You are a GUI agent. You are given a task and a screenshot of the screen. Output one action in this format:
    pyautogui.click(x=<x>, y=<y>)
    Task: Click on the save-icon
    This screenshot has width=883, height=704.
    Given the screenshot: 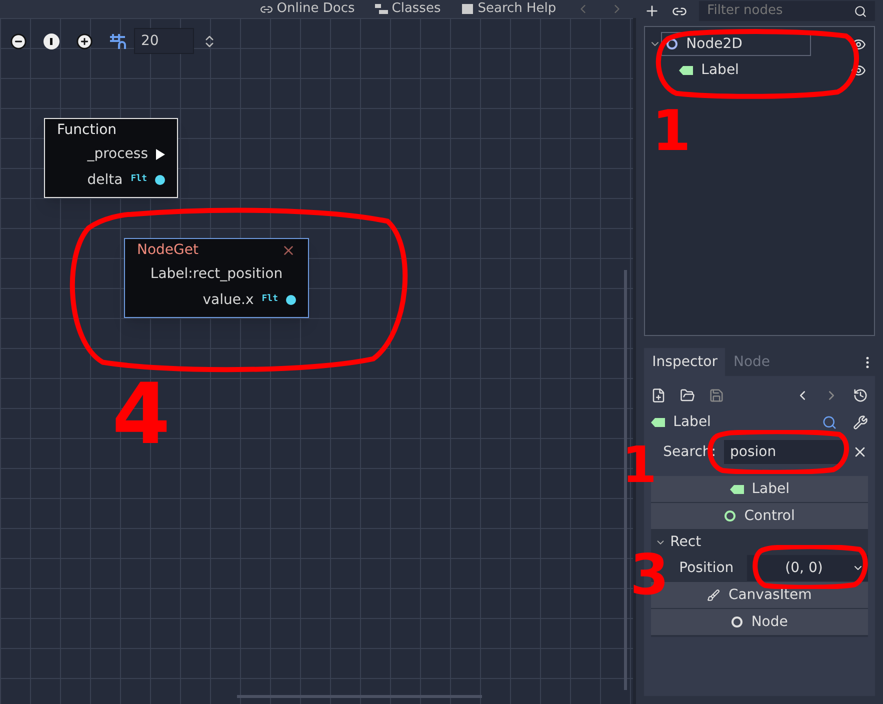 What is the action you would take?
    pyautogui.click(x=716, y=395)
    